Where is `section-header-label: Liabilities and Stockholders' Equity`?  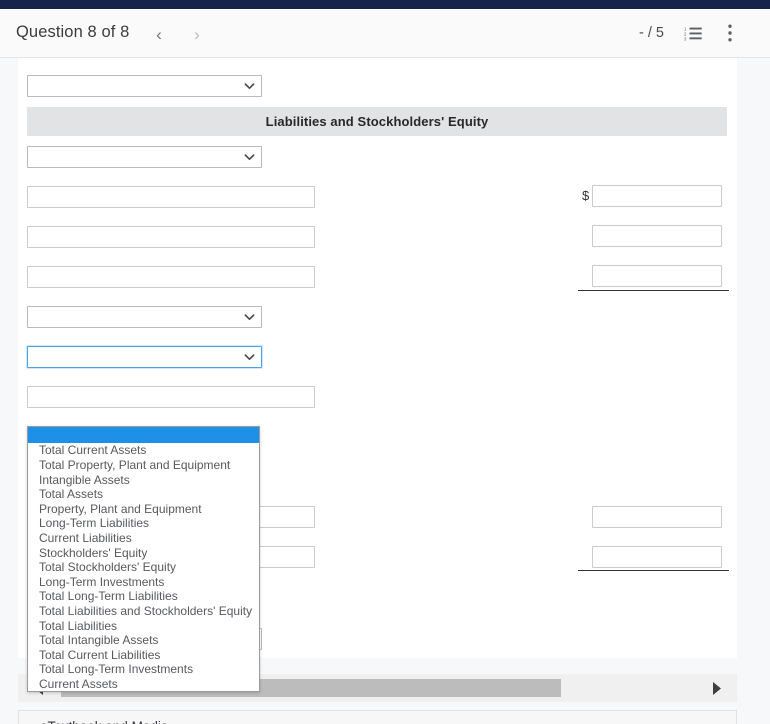
section-header-label: Liabilities and Stockholders' Equity is located at coordinates (377, 121).